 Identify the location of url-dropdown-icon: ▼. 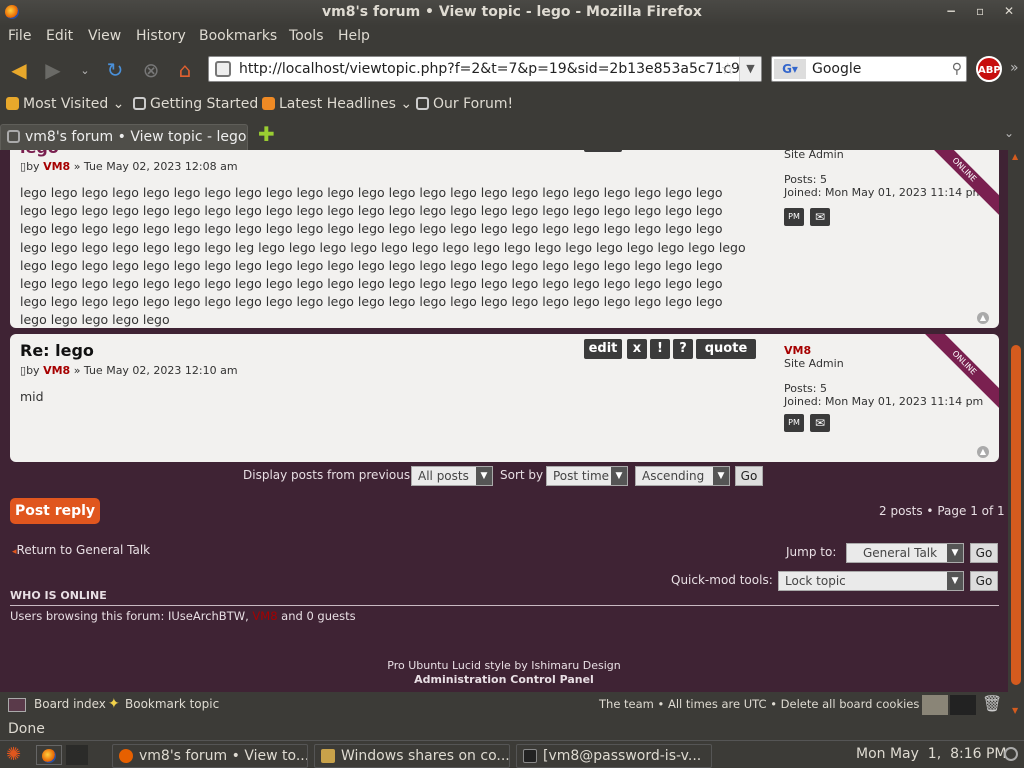
(750, 69).